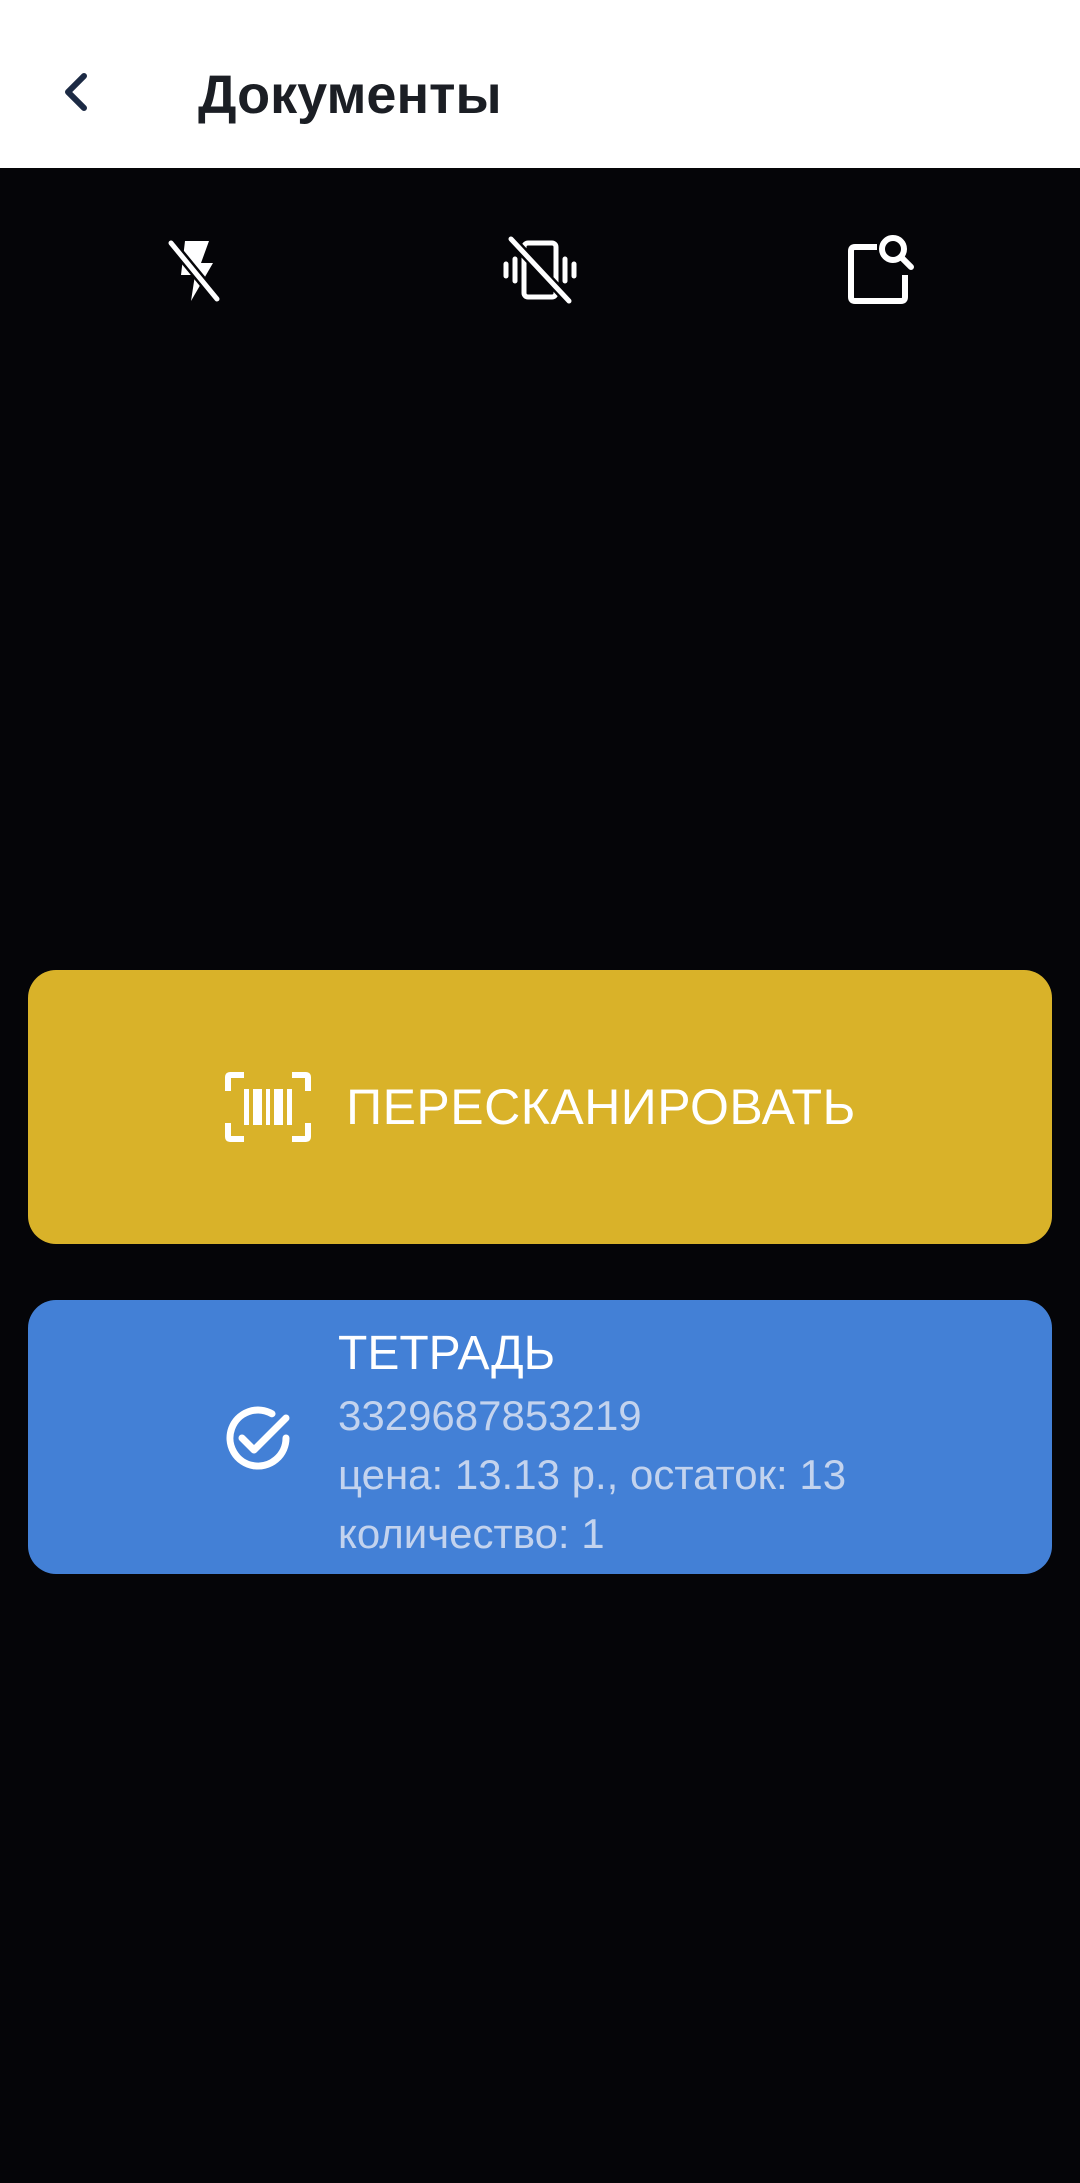 This screenshot has width=1080, height=2183. I want to click on back-button, so click(78, 92).